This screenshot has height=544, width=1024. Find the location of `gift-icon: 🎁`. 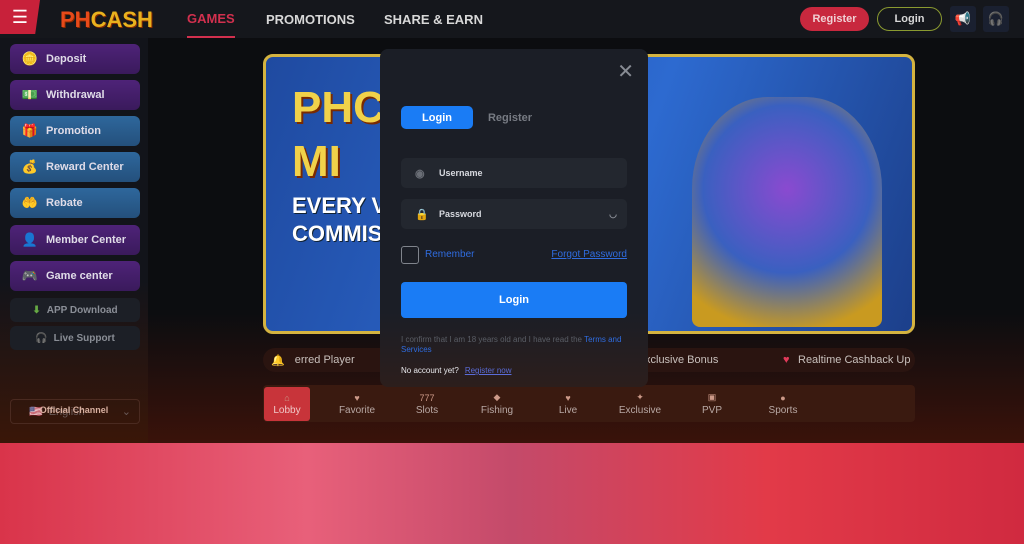

gift-icon: 🎁 is located at coordinates (30, 130).